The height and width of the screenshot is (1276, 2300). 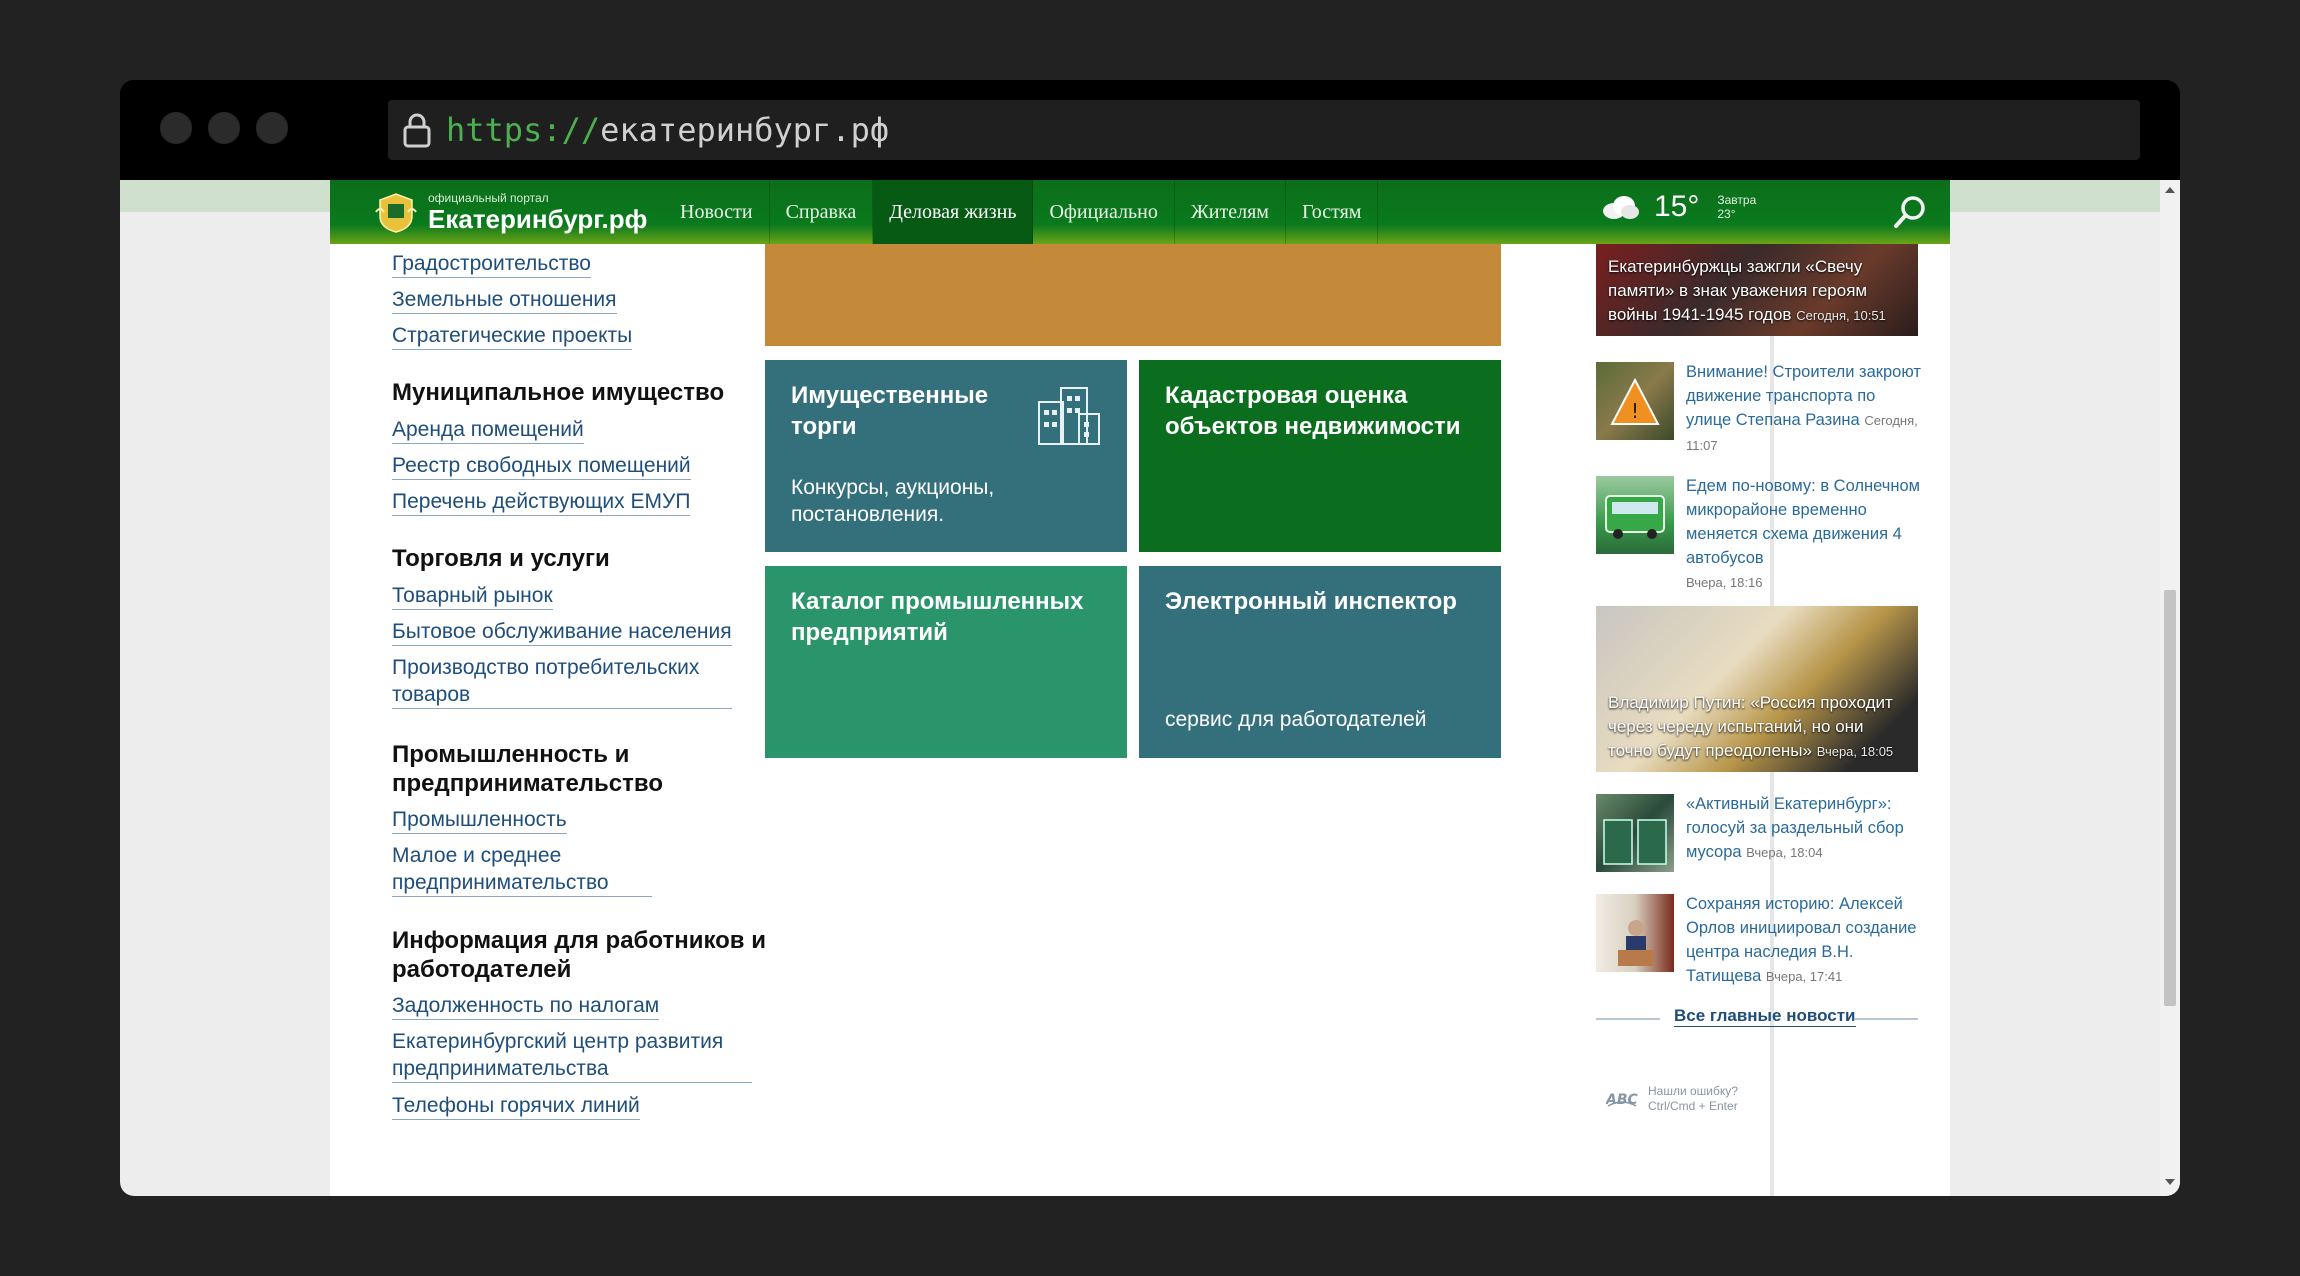 I want to click on news-thumbnail: !, so click(x=1635, y=401).